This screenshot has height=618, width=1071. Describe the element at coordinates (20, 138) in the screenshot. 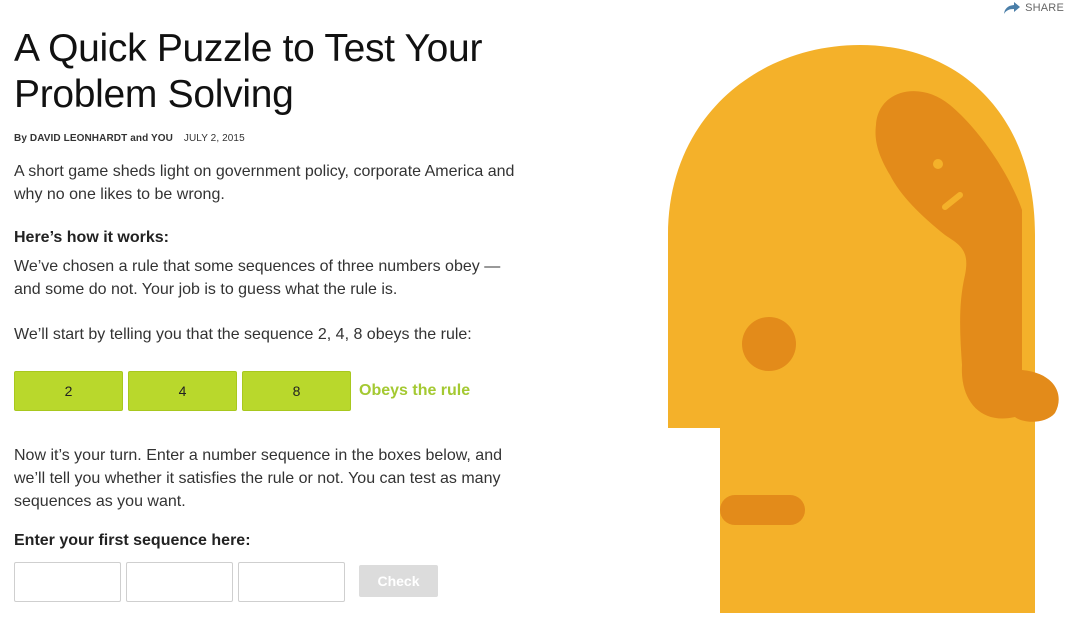

I see `byline-prefix: By` at that location.